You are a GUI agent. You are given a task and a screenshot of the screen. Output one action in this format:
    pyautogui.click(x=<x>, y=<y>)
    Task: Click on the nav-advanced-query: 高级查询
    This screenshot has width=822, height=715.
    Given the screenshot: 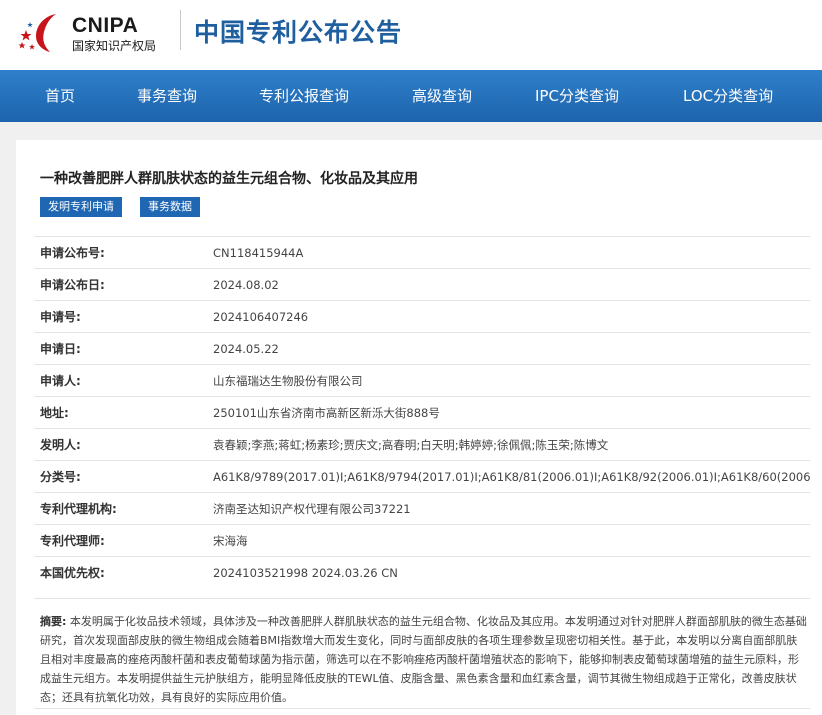 What is the action you would take?
    pyautogui.click(x=442, y=96)
    